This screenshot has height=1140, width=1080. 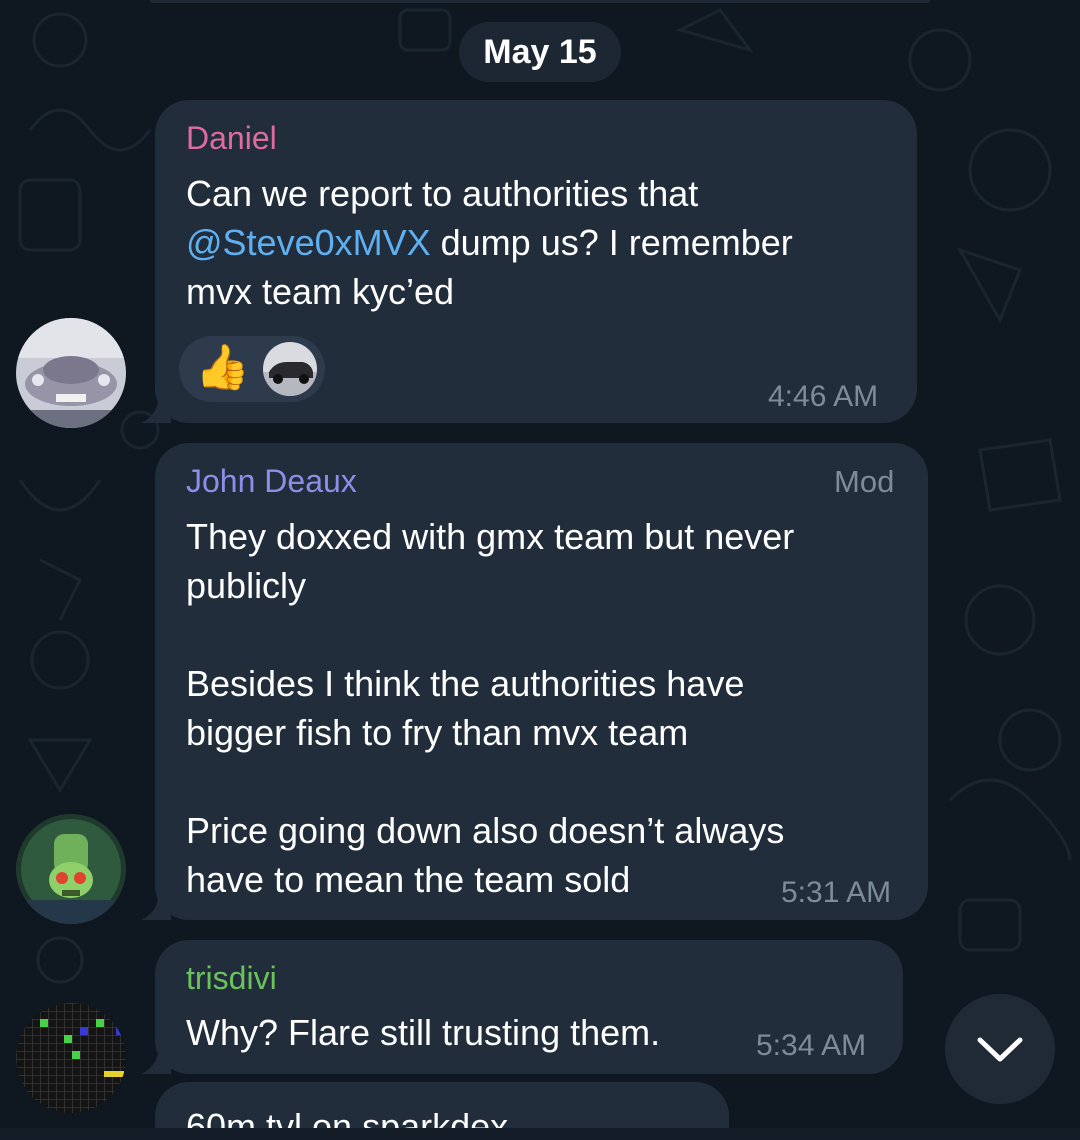 I want to click on reaction-chip: 👍, so click(x=252, y=369).